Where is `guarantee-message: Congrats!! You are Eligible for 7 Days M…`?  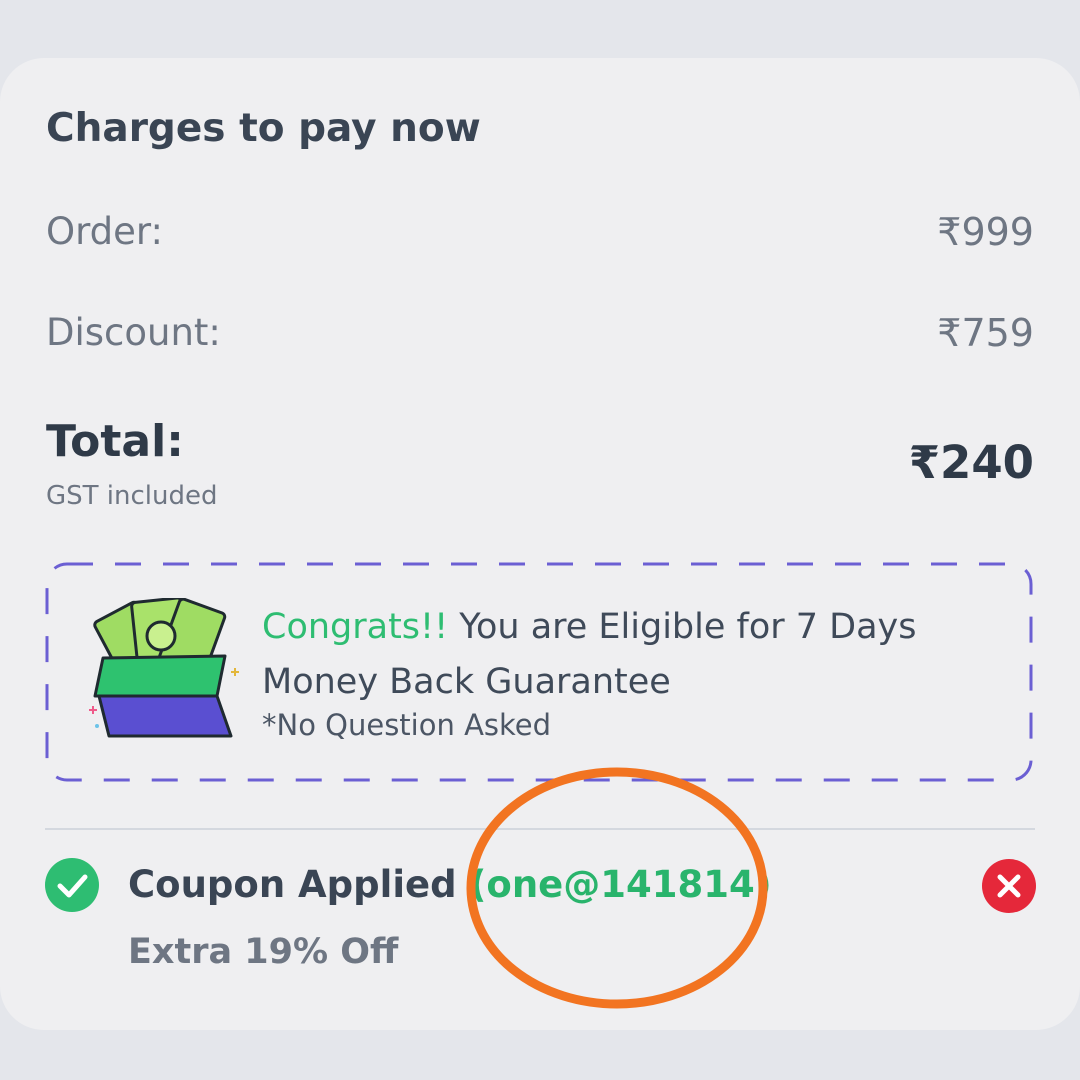
guarantee-message: Congrats!! You are Eligible for 7 Days M… is located at coordinates (632, 655).